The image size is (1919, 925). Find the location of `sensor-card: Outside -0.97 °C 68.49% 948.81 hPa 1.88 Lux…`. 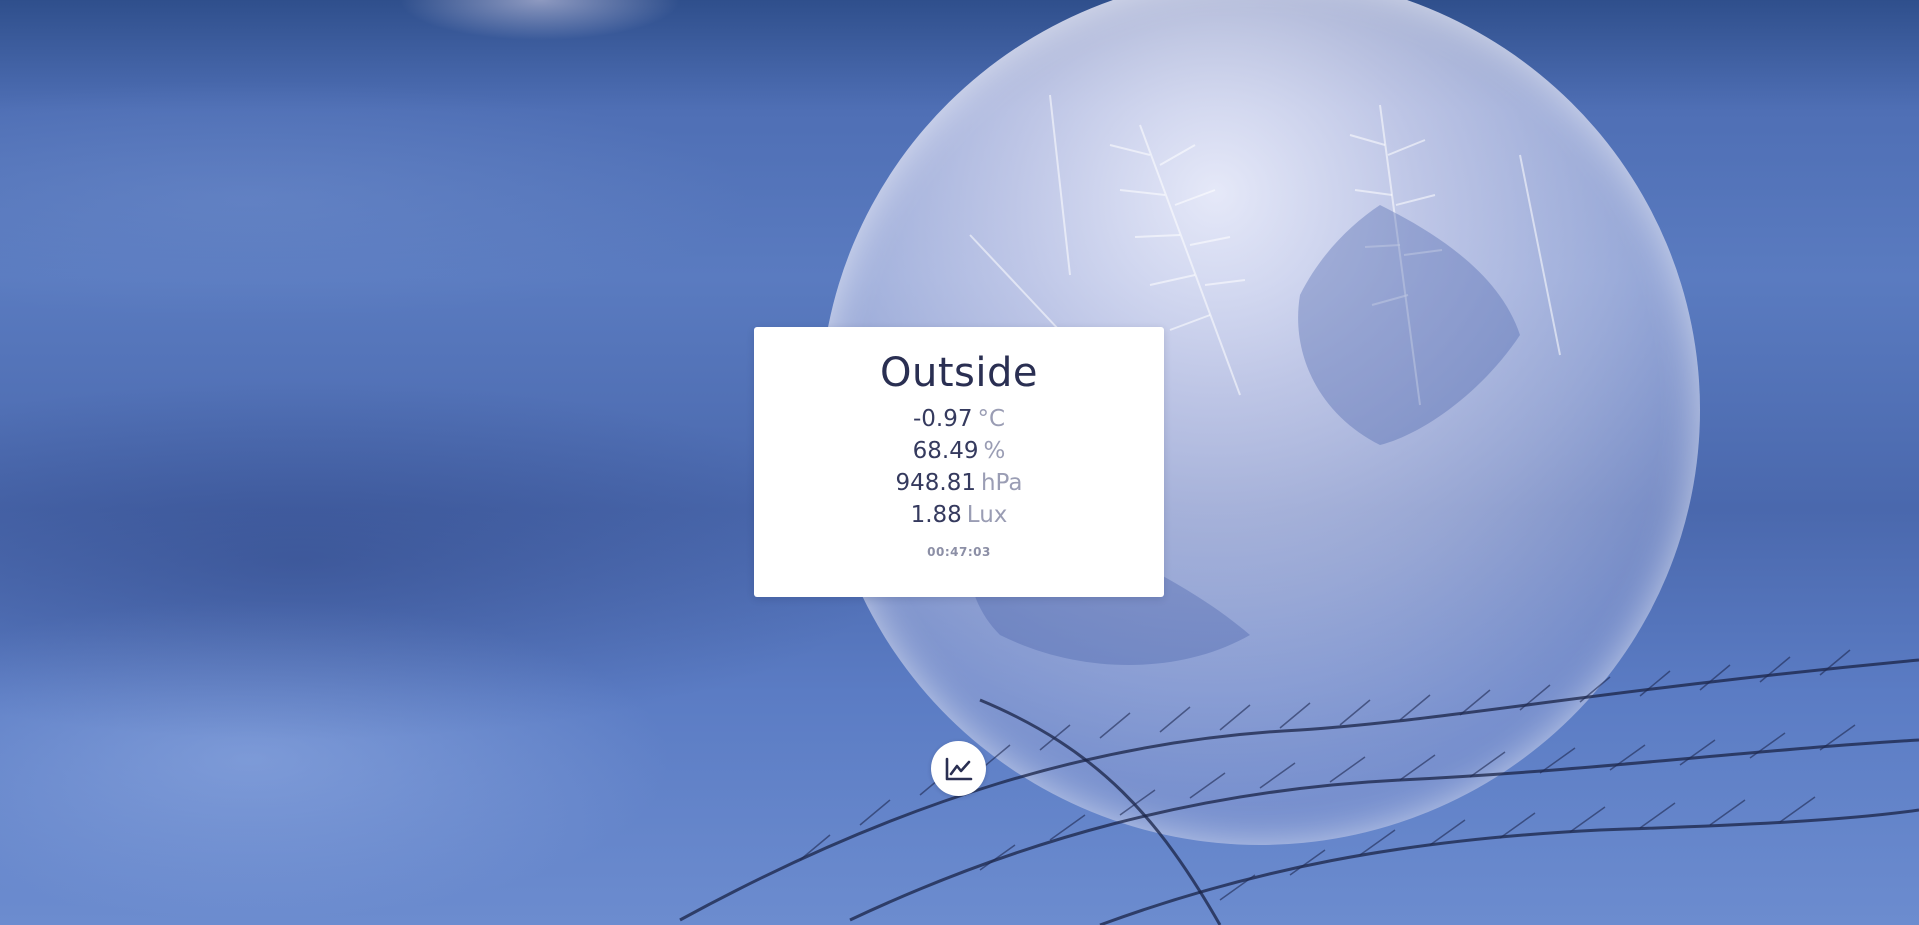

sensor-card: Outside -0.97 °C 68.49% 948.81 hPa 1.88 Lux… is located at coordinates (959, 462).